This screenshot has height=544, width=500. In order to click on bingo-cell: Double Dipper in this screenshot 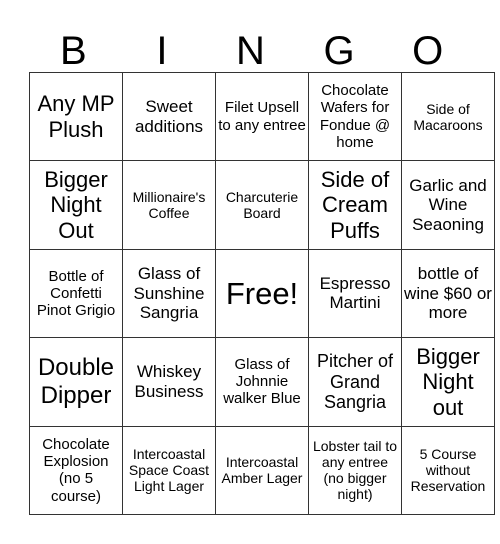, I will do `click(76, 382)`.